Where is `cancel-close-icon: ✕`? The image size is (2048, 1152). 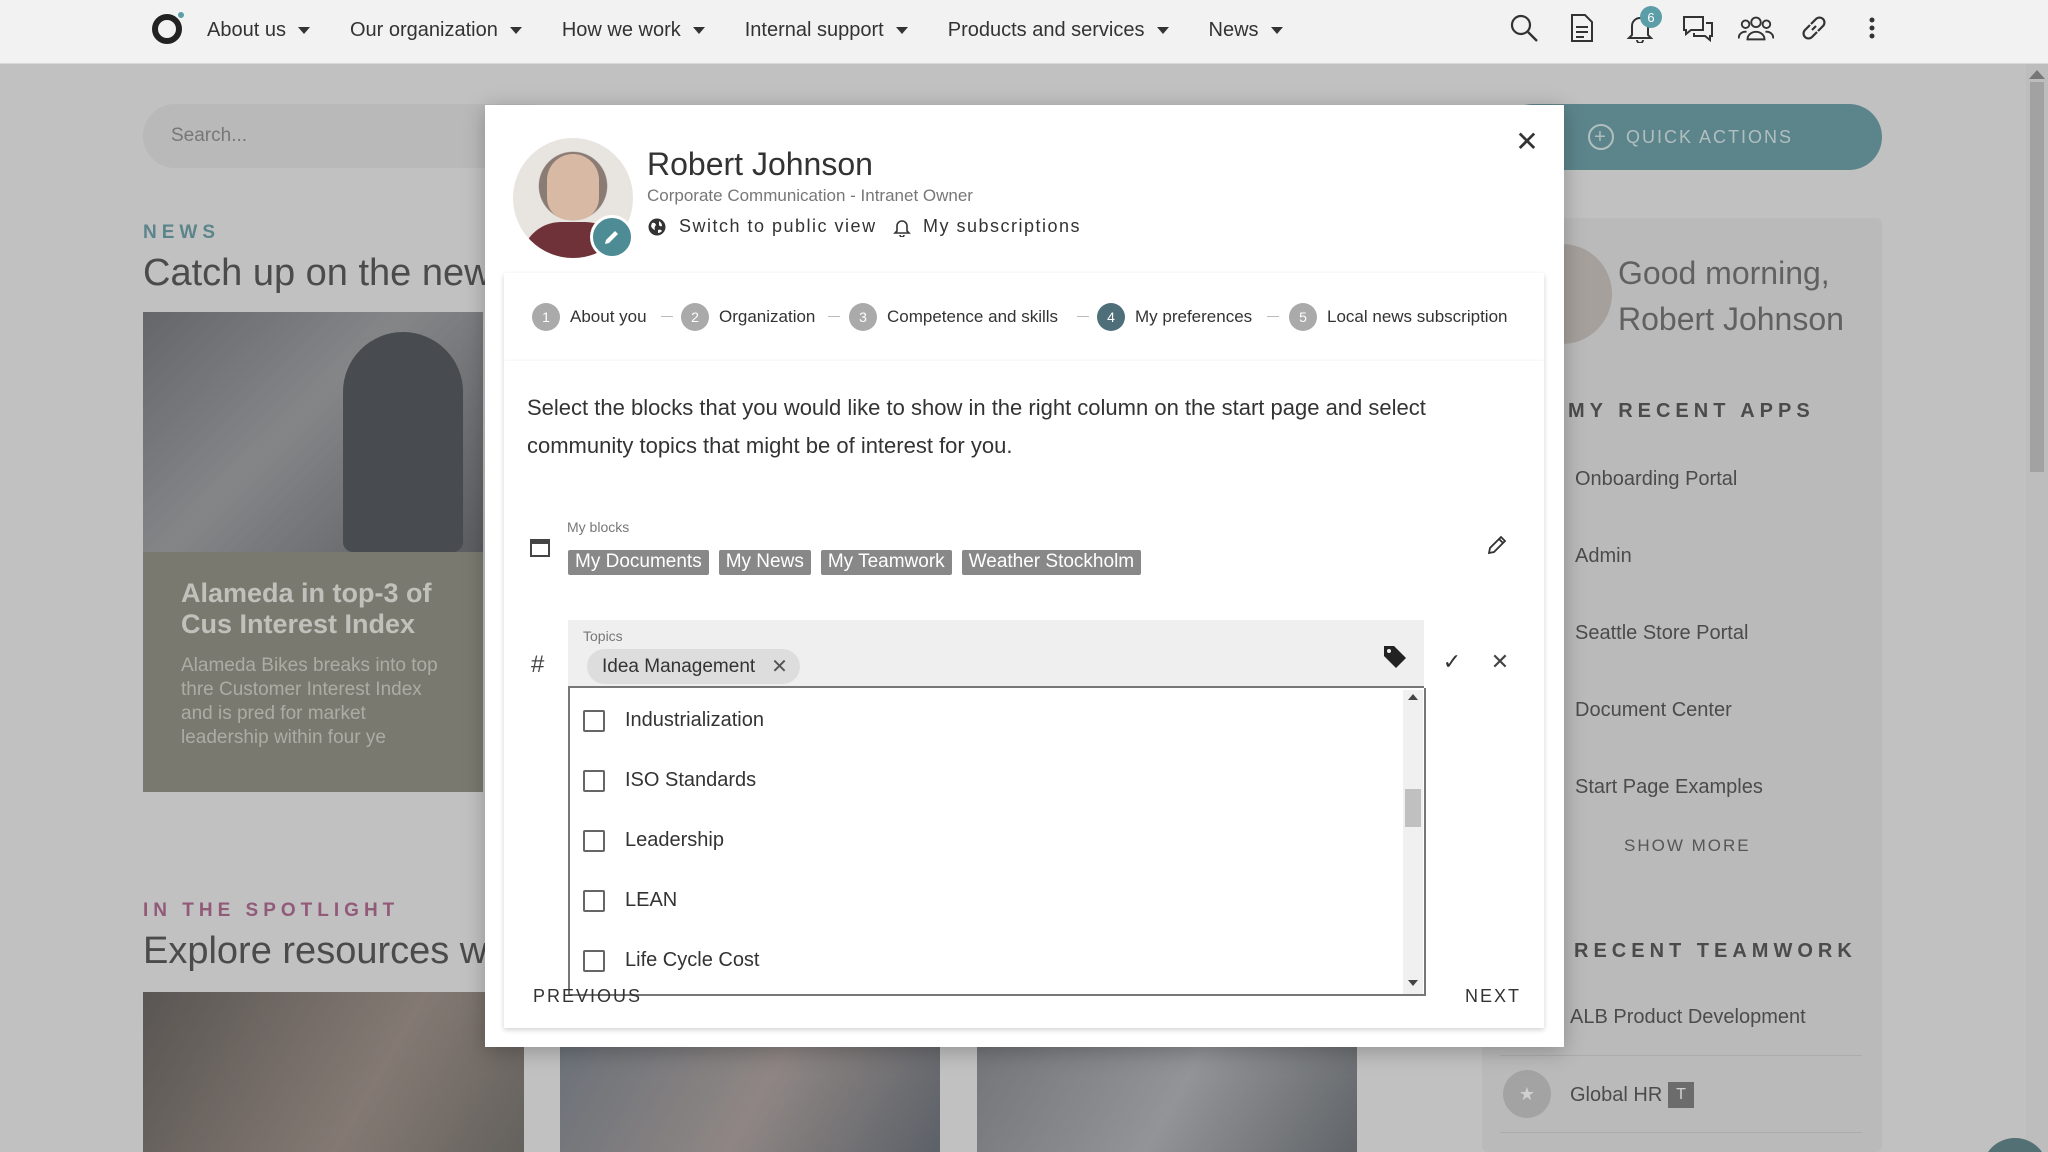 cancel-close-icon: ✕ is located at coordinates (1500, 661).